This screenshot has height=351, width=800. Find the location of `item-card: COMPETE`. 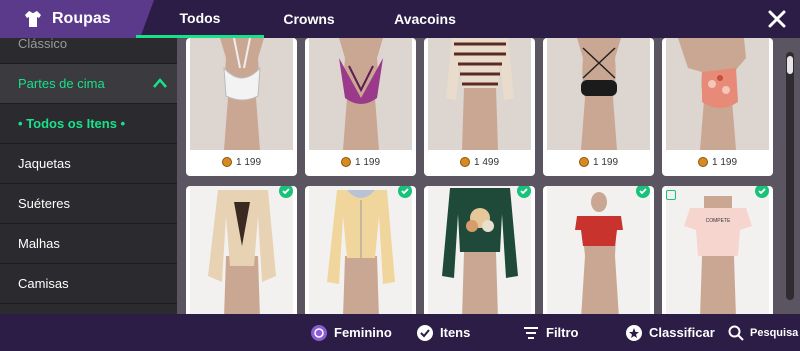

item-card: COMPETE is located at coordinates (717, 250).